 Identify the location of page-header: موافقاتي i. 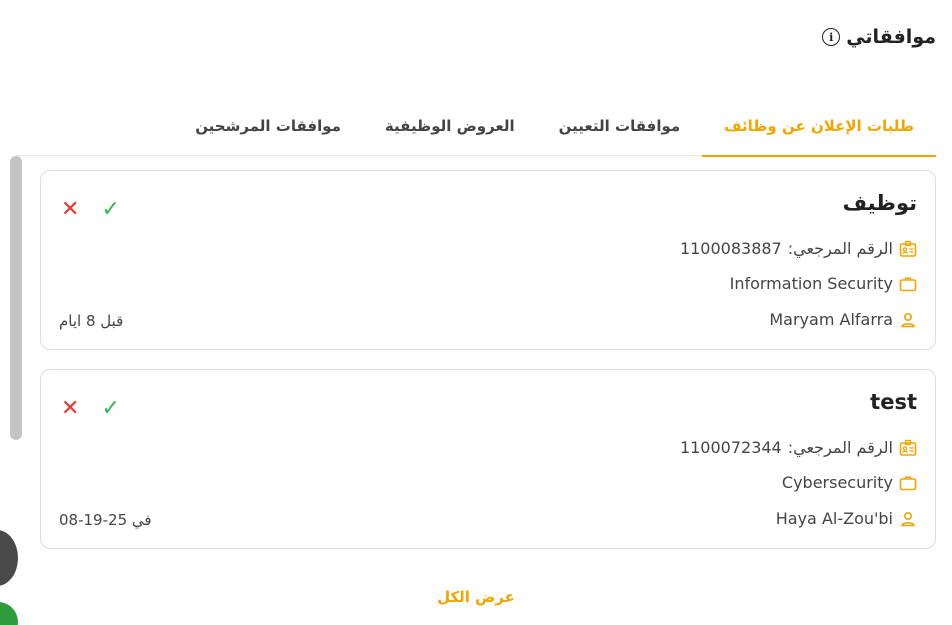
(879, 37).